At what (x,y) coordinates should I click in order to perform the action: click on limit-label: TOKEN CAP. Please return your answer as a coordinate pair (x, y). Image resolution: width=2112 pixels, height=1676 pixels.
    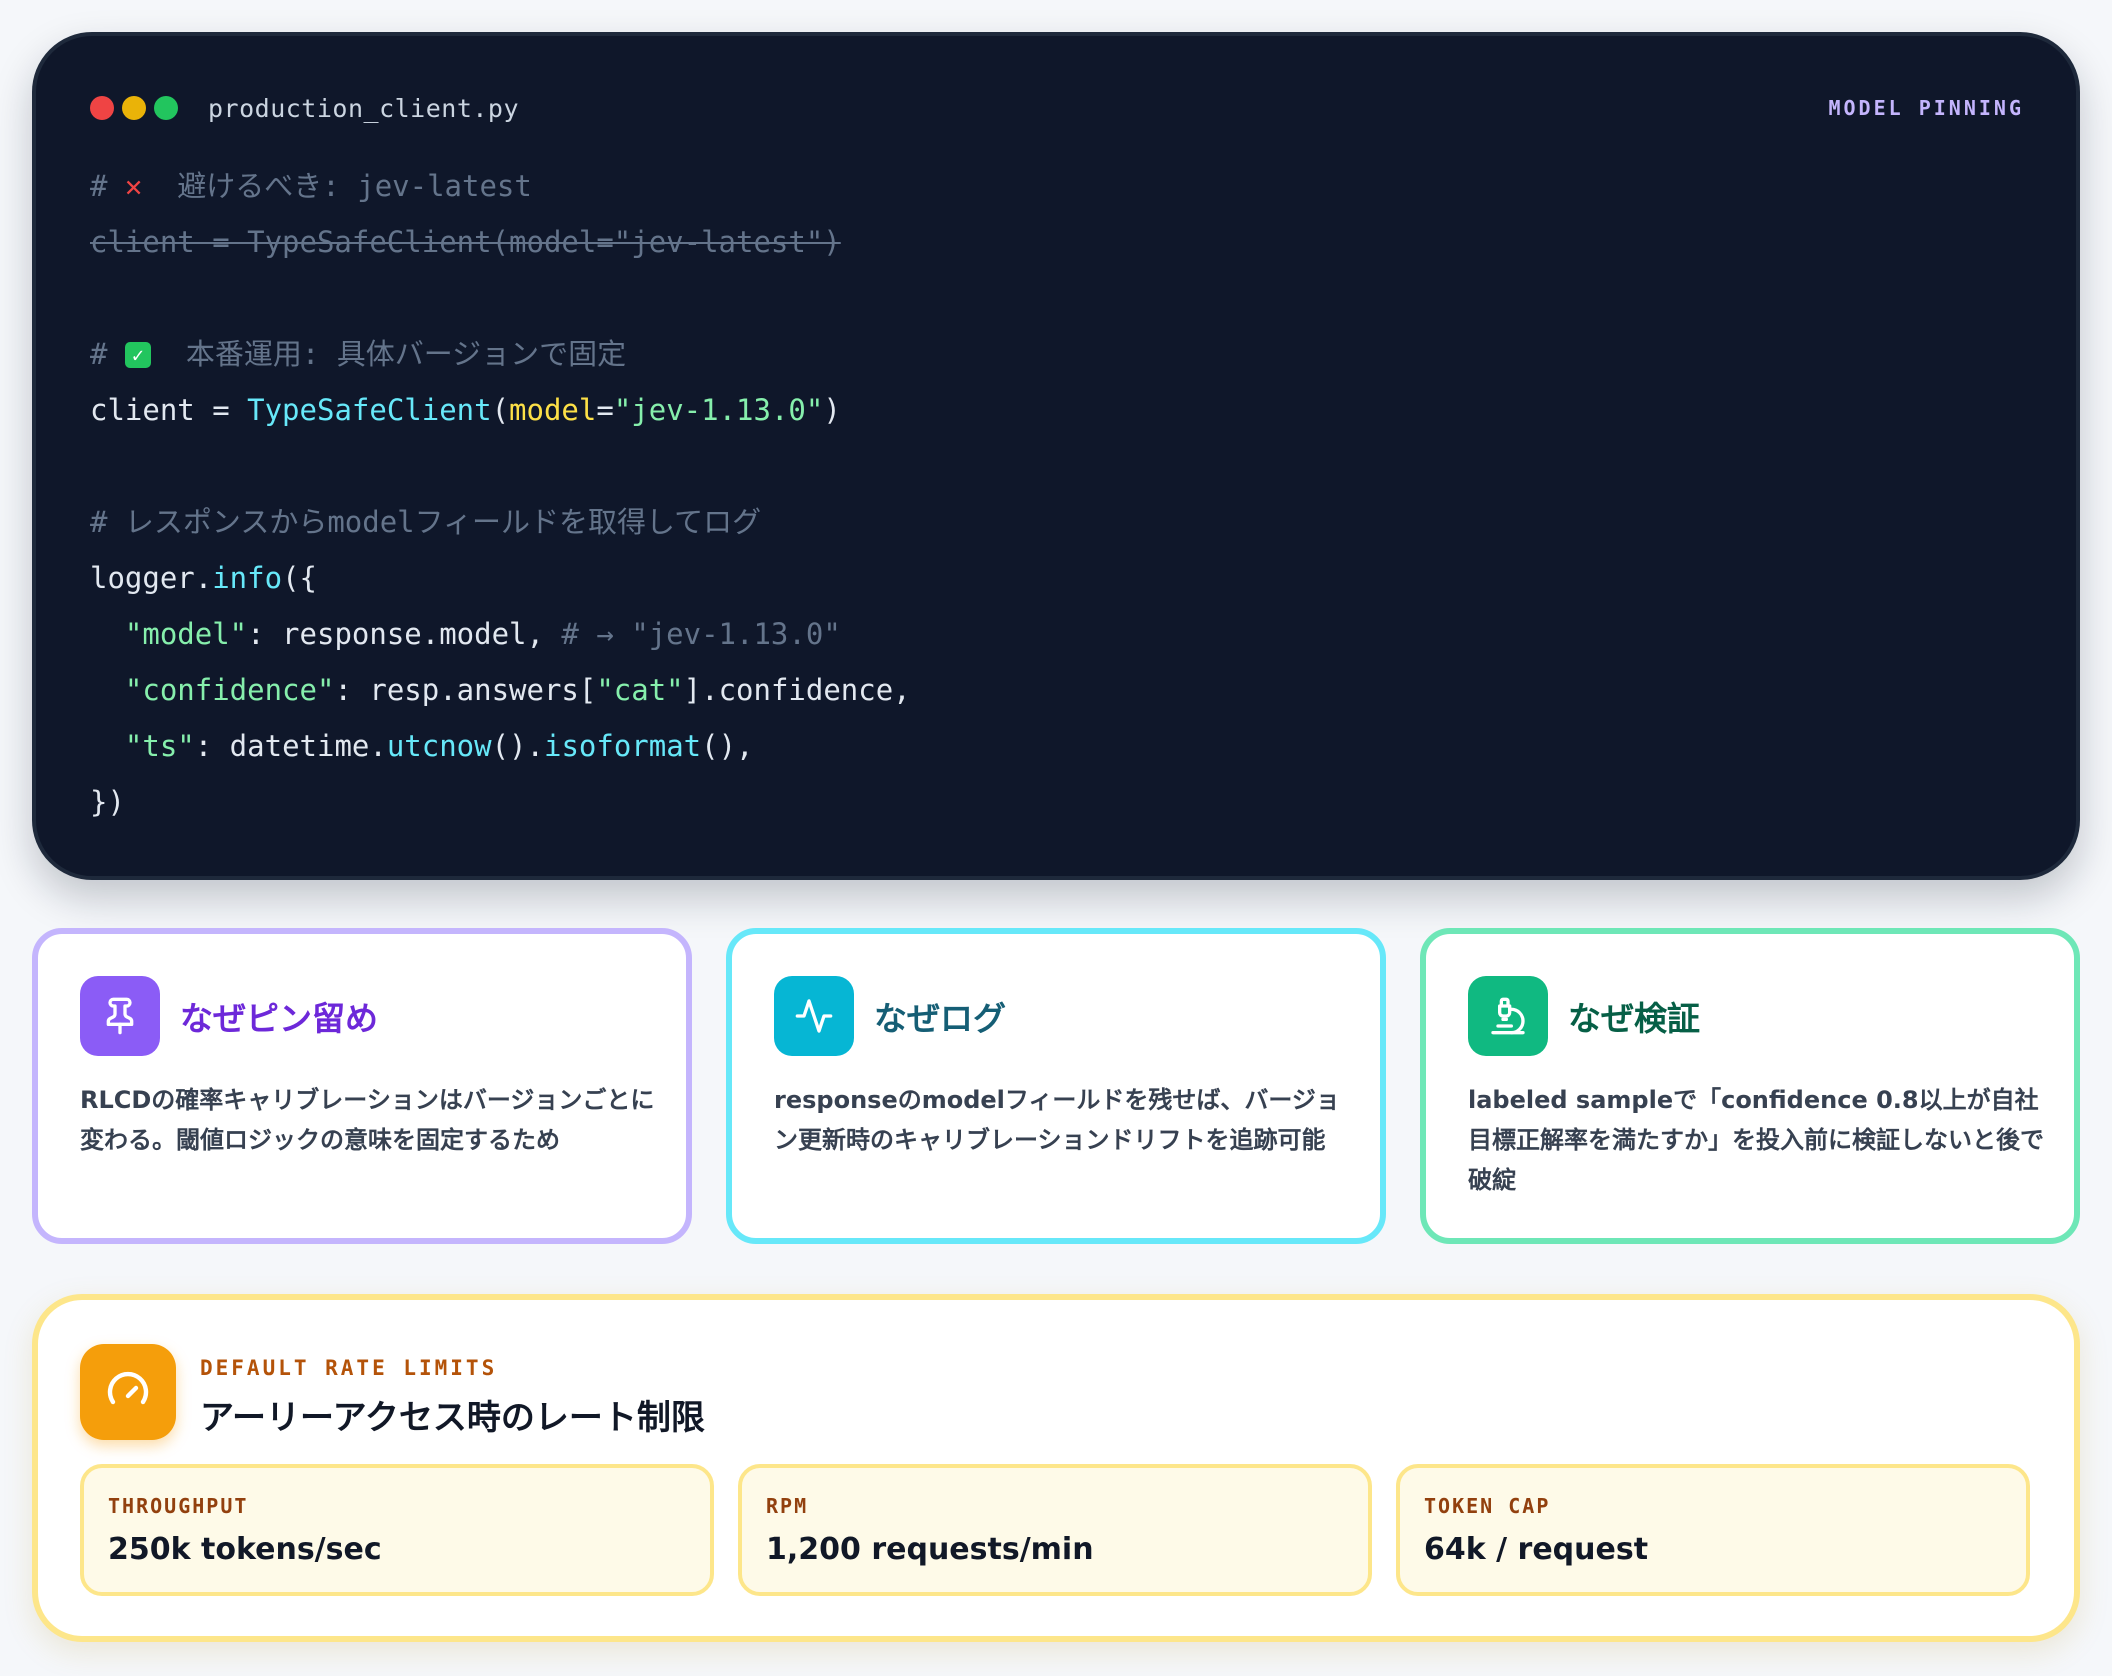
    Looking at the image, I should click on (1487, 1506).